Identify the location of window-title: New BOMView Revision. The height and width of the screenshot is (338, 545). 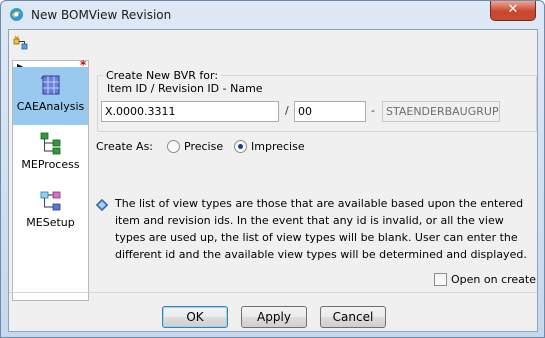
(101, 15).